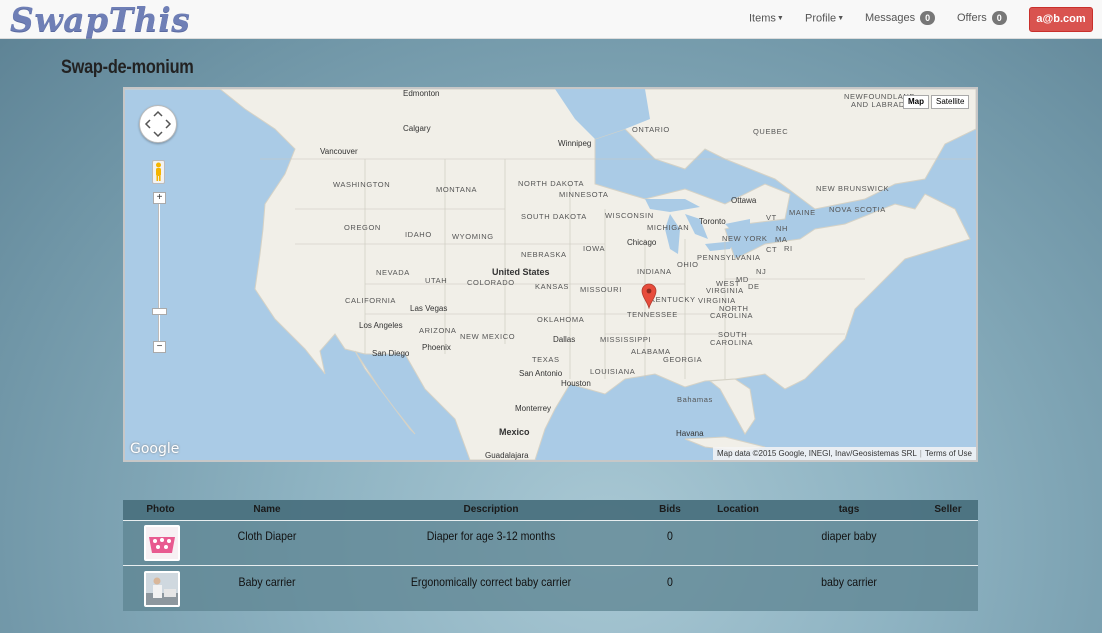 The width and height of the screenshot is (1102, 633). What do you see at coordinates (507, 455) in the screenshot?
I see `map-label-guadalajara: Guadalajara` at bounding box center [507, 455].